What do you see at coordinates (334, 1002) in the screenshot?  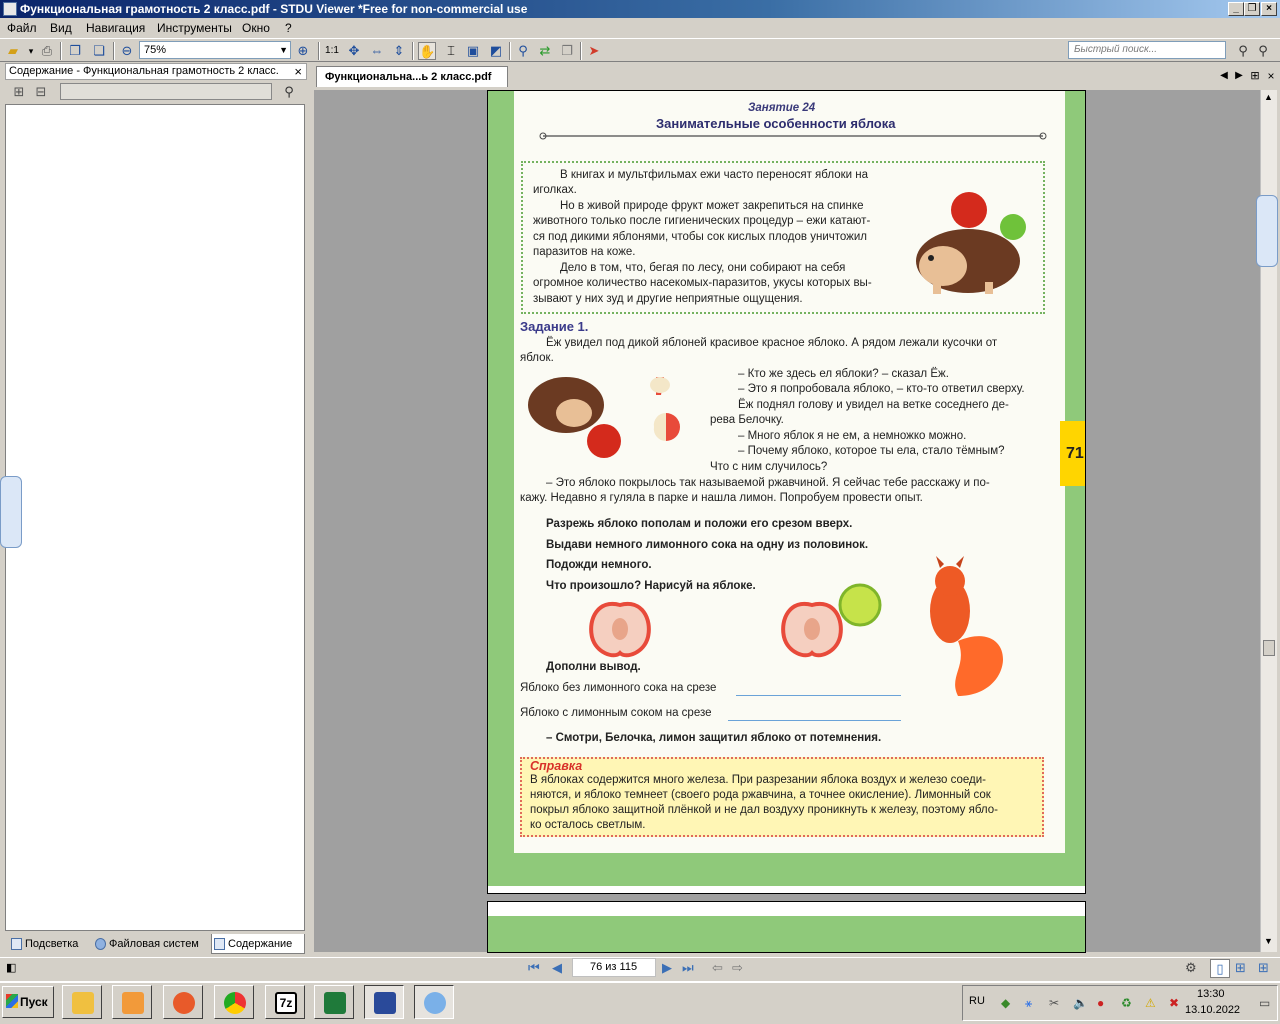 I see `taskbar-excel` at bounding box center [334, 1002].